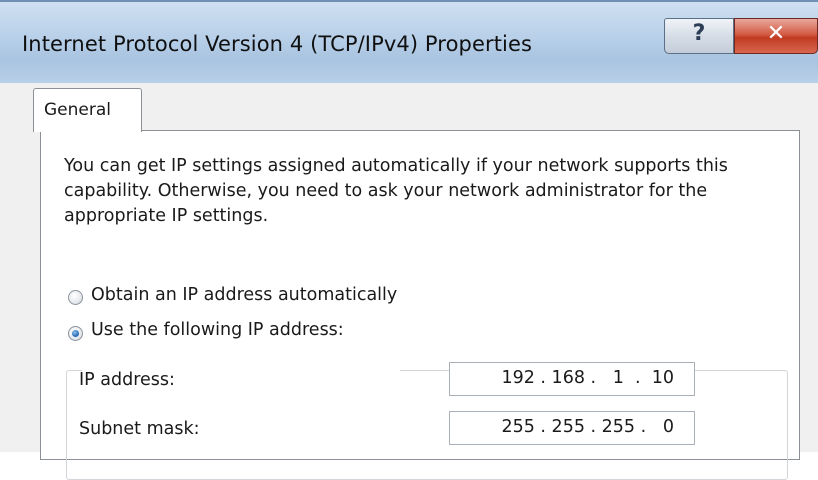 This screenshot has width=818, height=480. I want to click on help-button: ?, so click(699, 36).